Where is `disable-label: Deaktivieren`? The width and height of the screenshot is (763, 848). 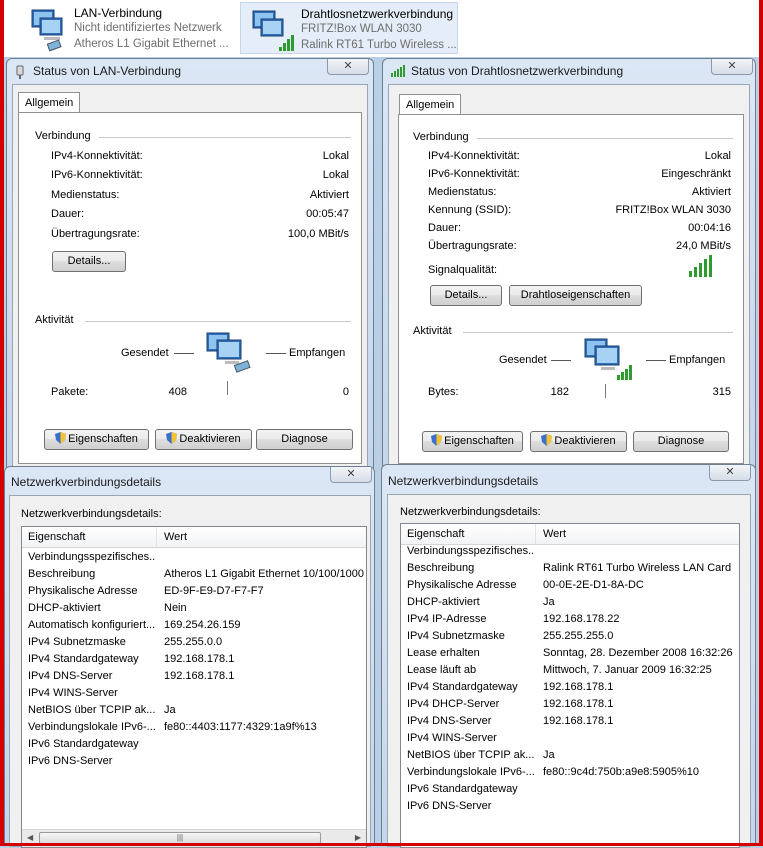
disable-label: Deaktivieren is located at coordinates (585, 441).